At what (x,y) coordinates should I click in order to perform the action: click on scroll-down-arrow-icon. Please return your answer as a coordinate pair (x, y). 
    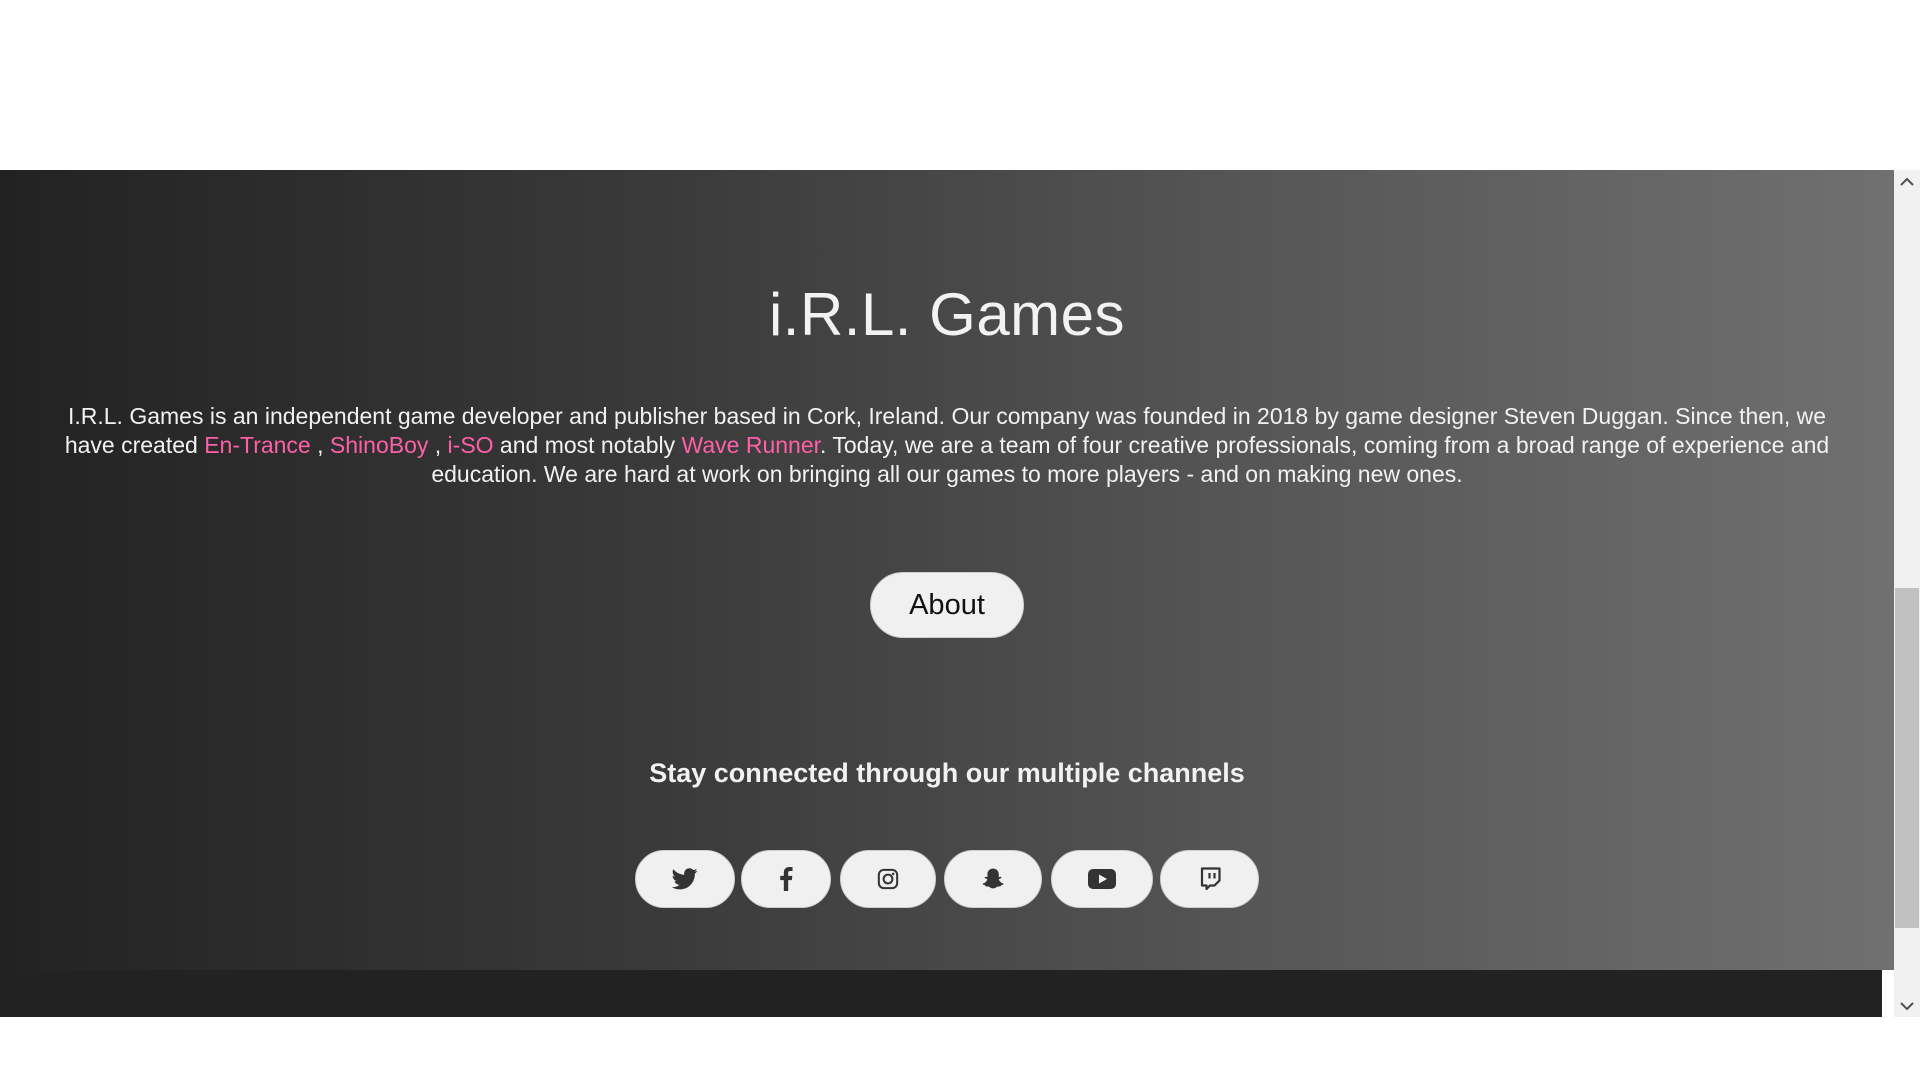
    Looking at the image, I should click on (1907, 1006).